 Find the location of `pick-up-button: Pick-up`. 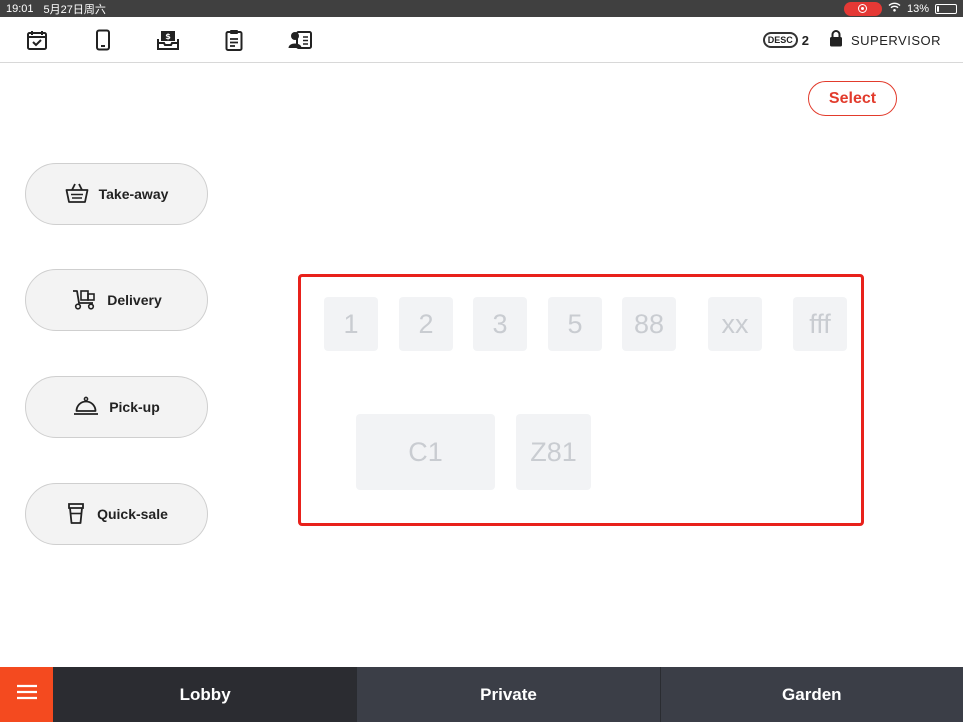

pick-up-button: Pick-up is located at coordinates (116, 407).